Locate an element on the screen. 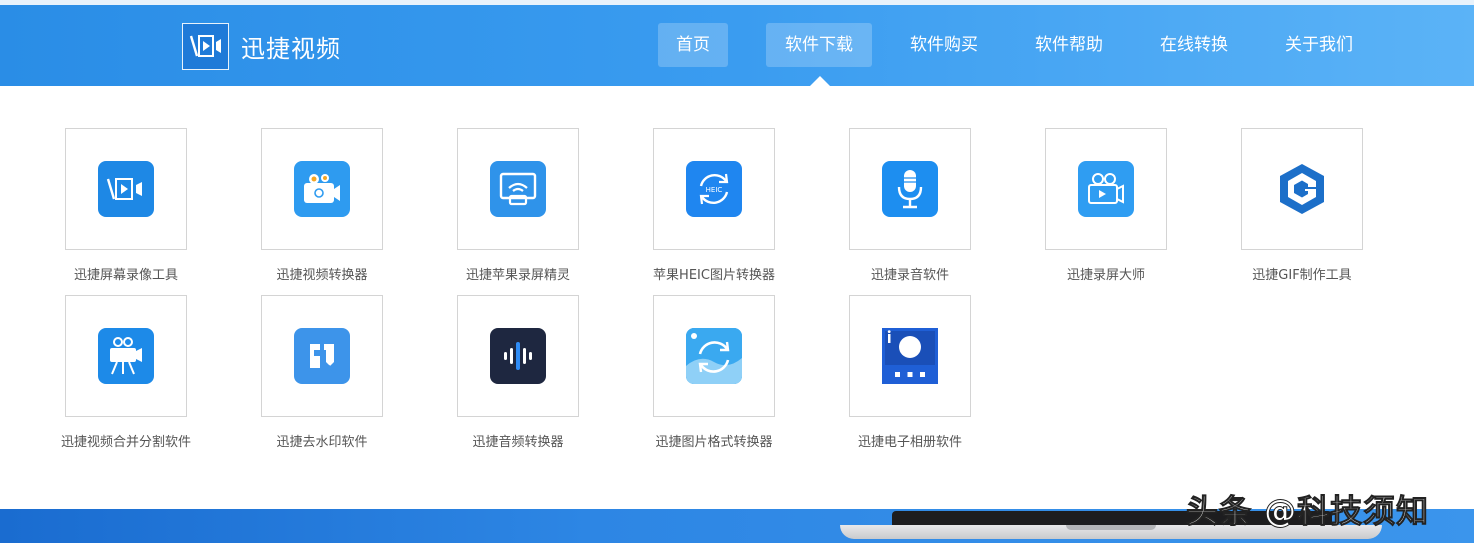  photo-album-icon is located at coordinates (910, 356).